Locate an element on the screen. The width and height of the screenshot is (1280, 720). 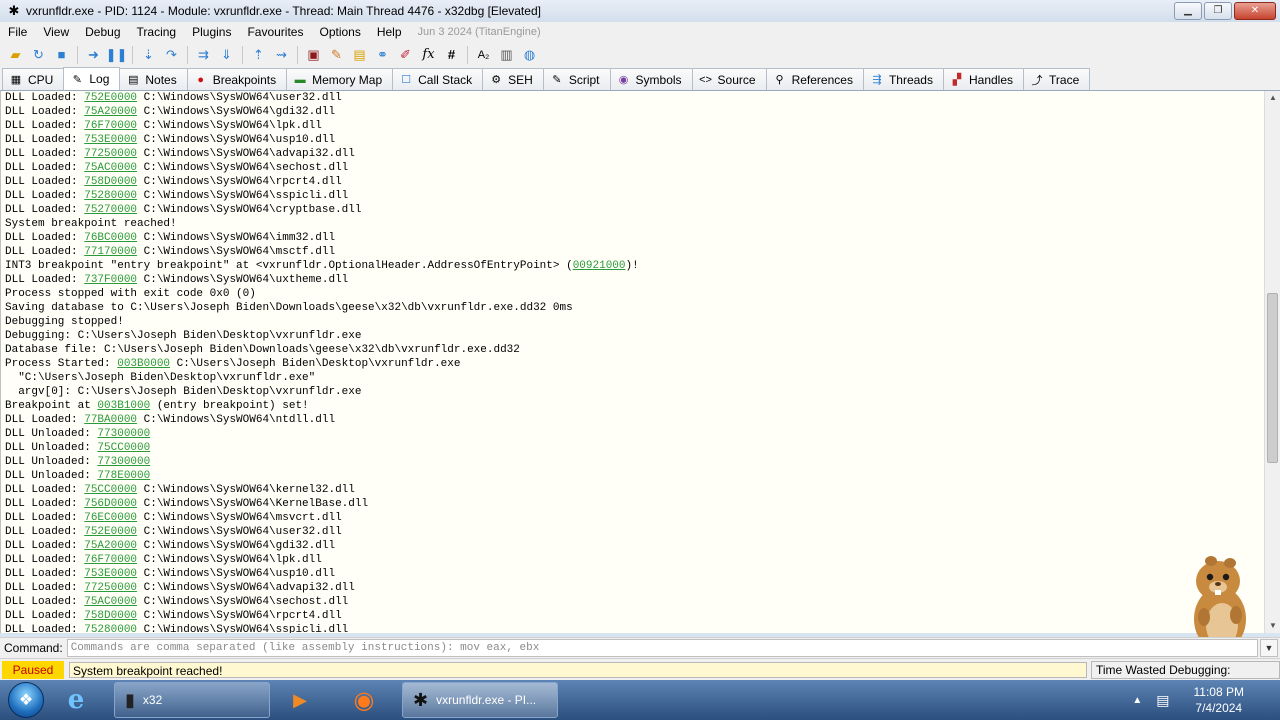
menu-tracing: Tracing is located at coordinates (157, 32).